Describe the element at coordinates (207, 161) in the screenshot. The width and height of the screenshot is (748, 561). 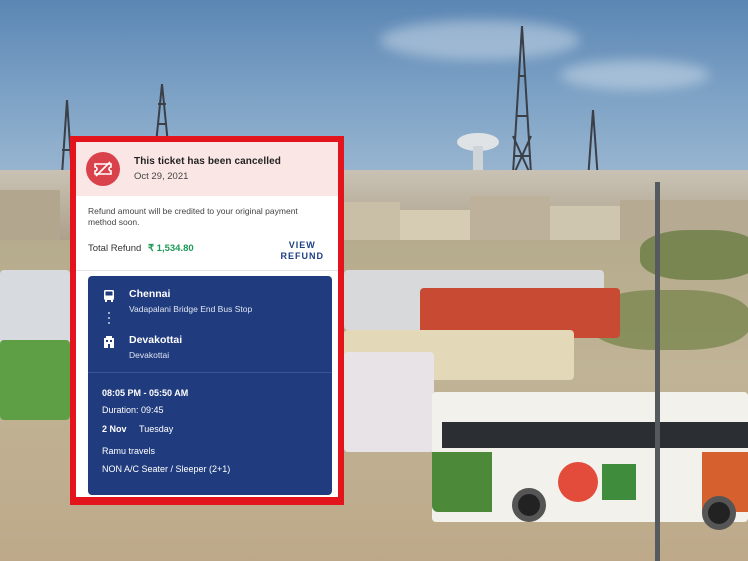
I see `cancellation-title: This ticket has been cancelled` at that location.